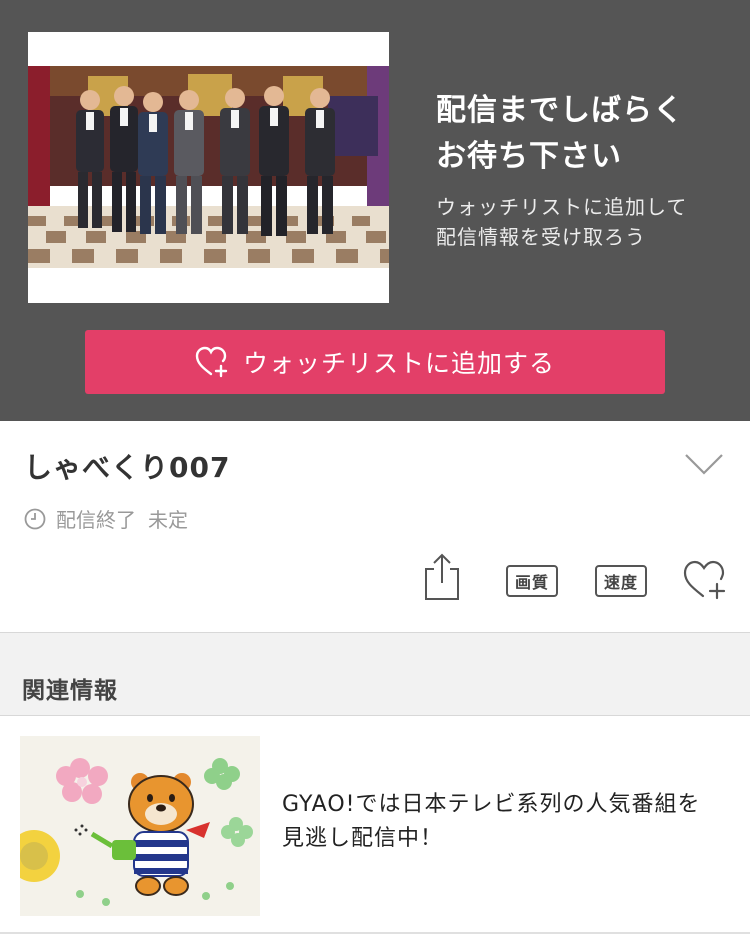  I want to click on status-value: 未定, so click(168, 520).